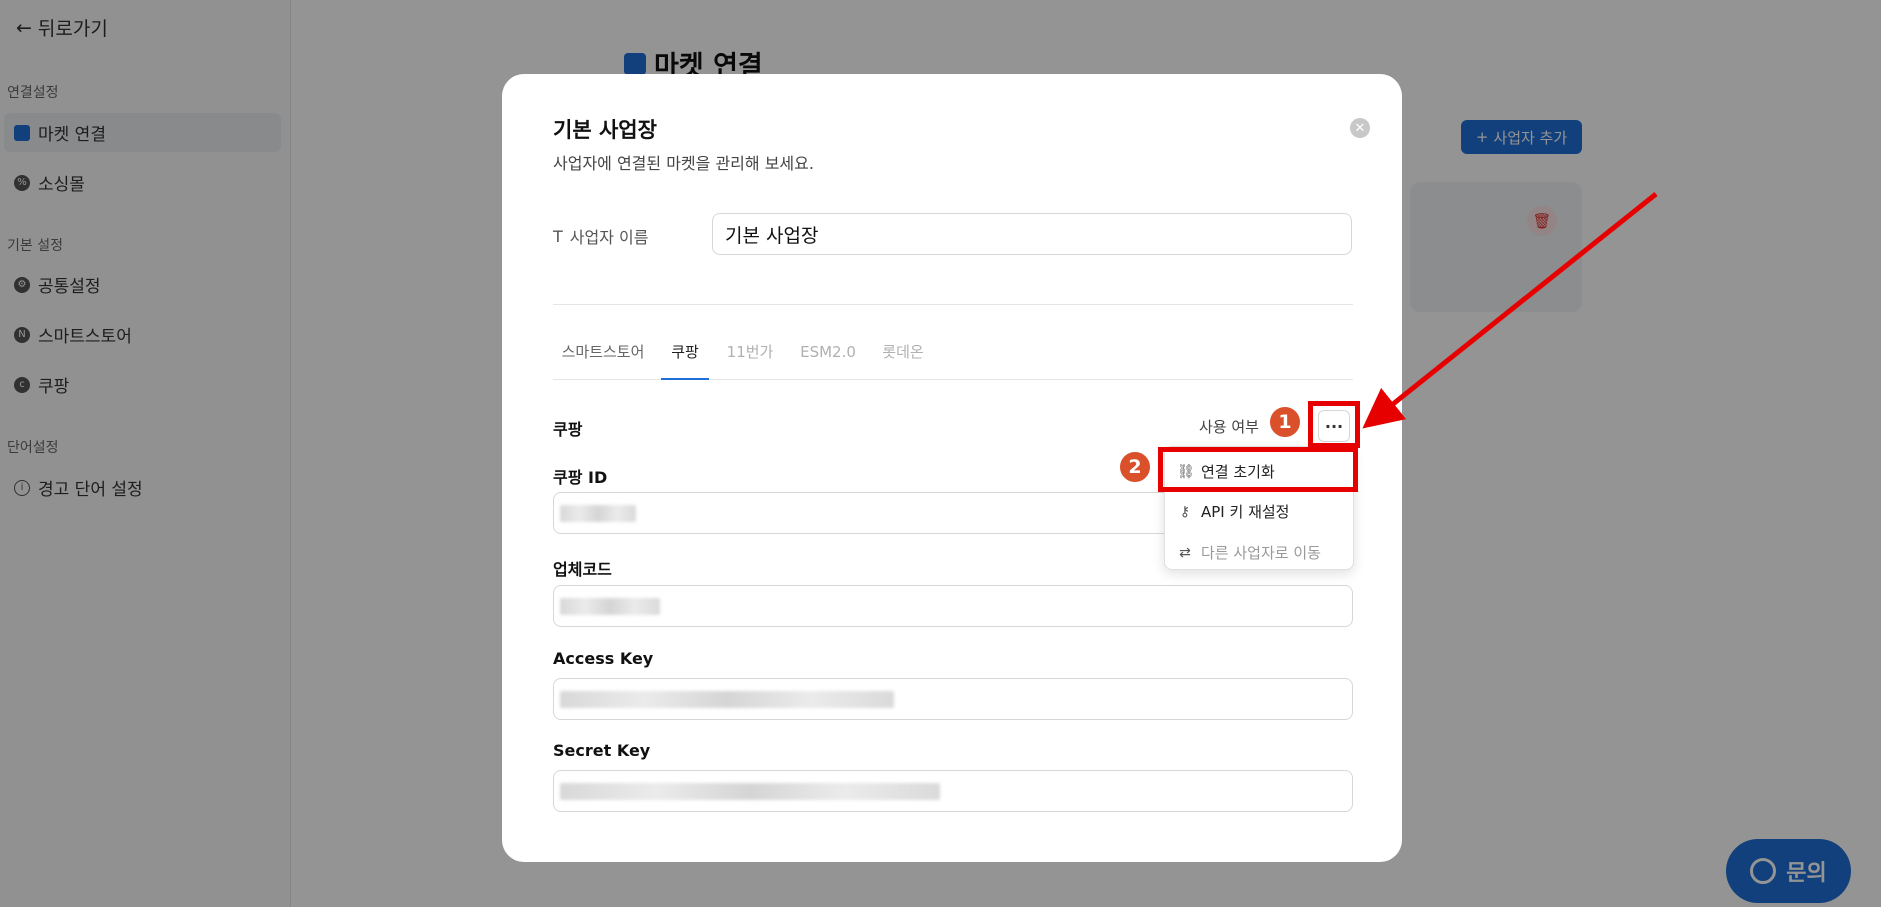  I want to click on pointer-arrow, so click(1510, 310).